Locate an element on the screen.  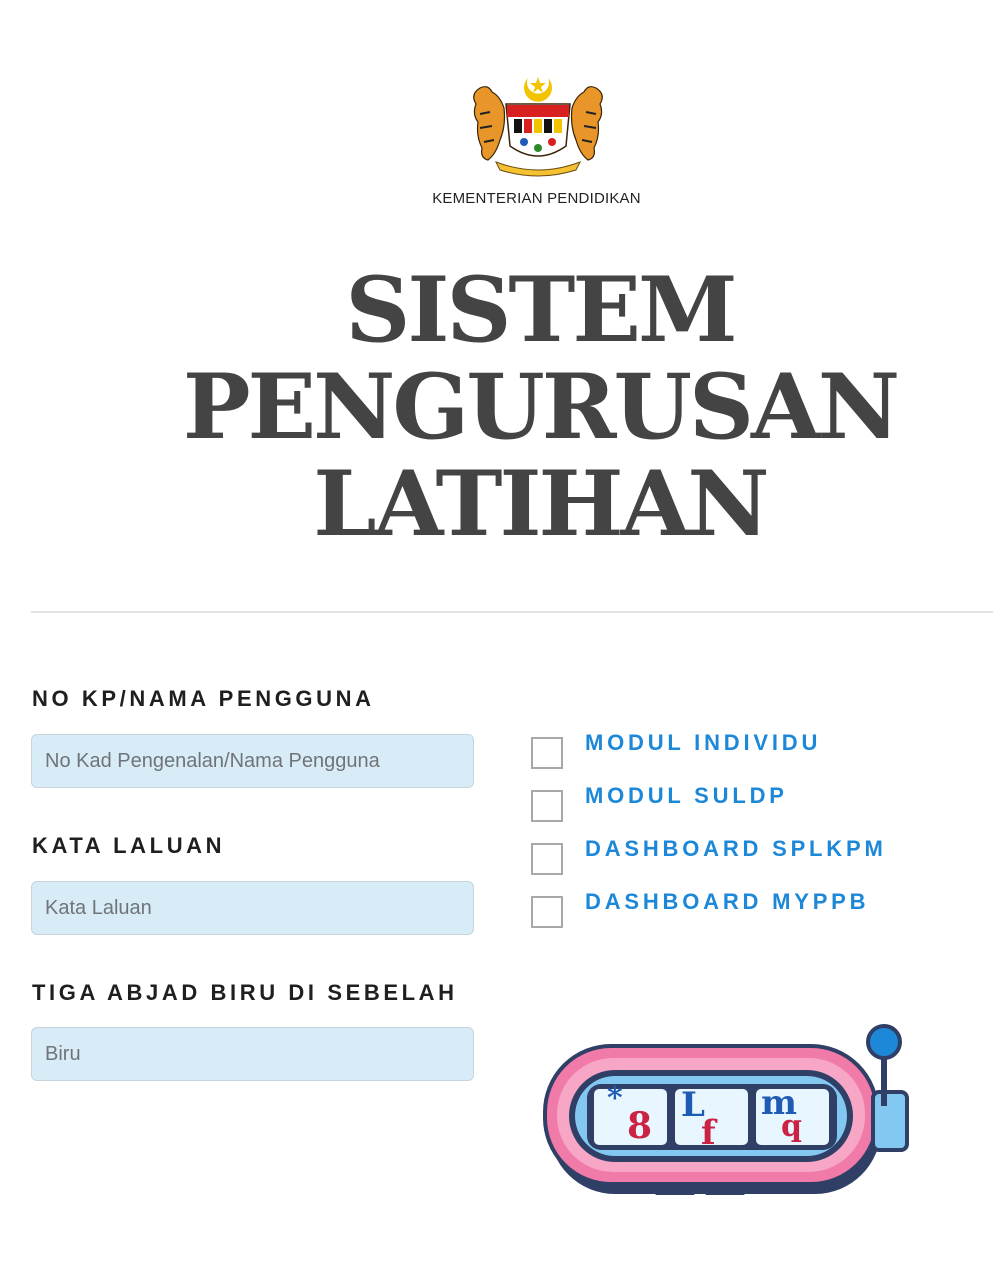
divider is located at coordinates (512, 612).